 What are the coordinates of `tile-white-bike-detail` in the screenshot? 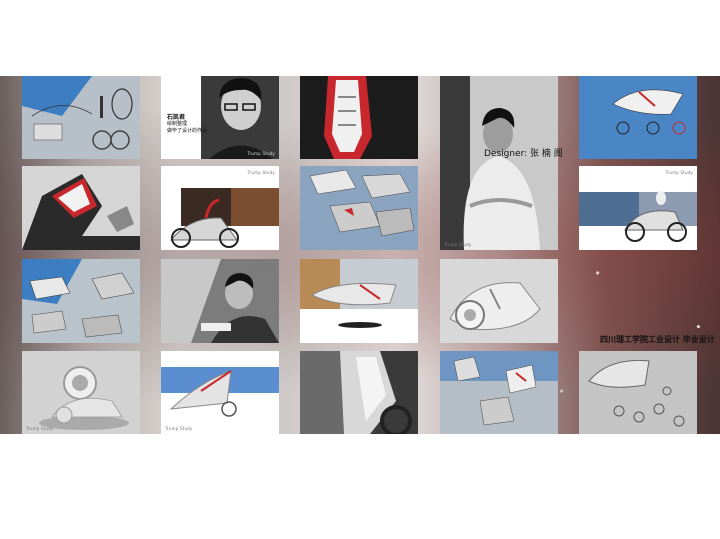 It's located at (499, 301).